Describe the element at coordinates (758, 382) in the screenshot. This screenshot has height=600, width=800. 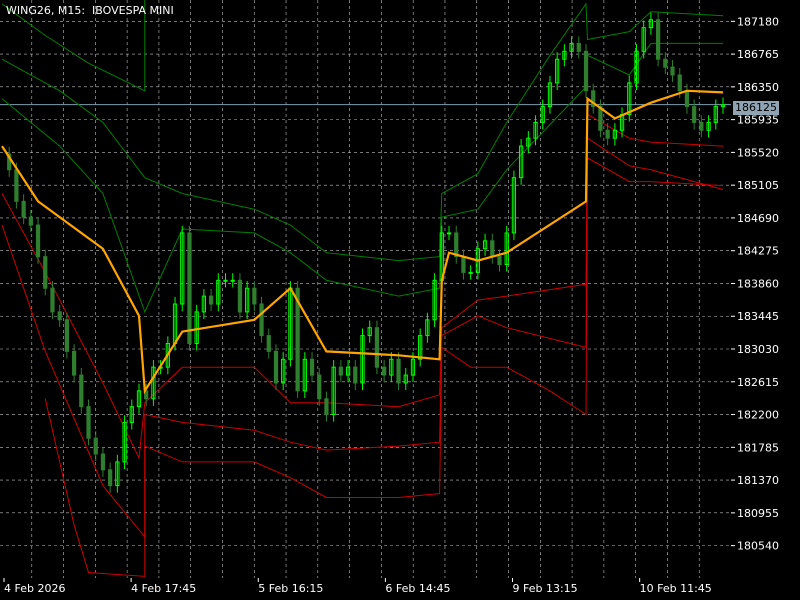
I see `price-tick-label: 182615` at that location.